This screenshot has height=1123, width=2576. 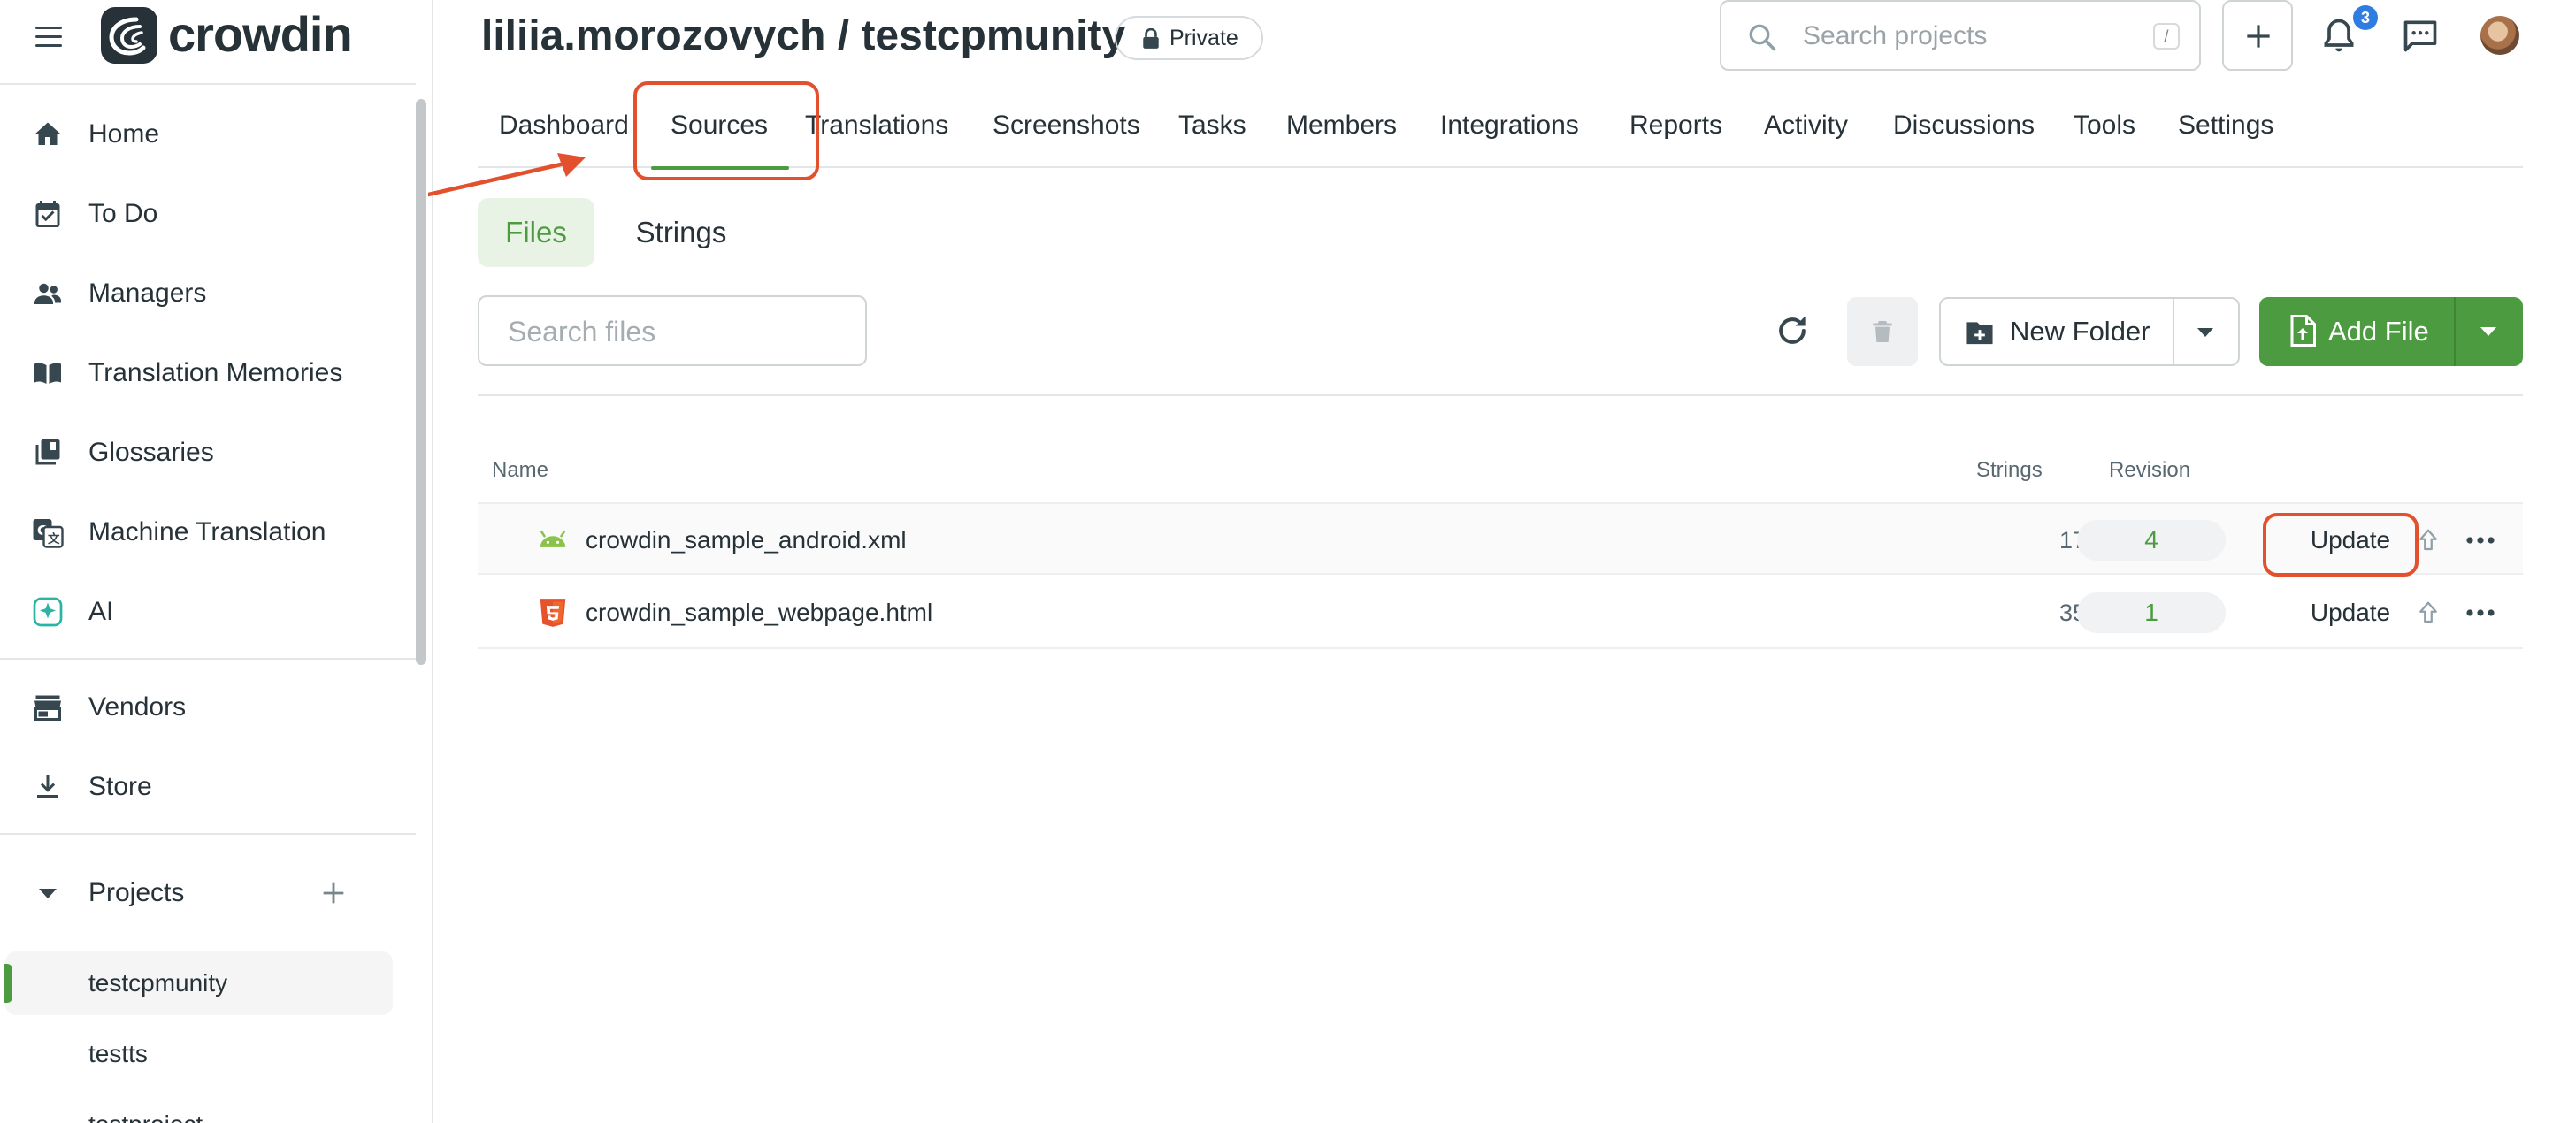 I want to click on tab-settings: Settings, so click(x=2225, y=133).